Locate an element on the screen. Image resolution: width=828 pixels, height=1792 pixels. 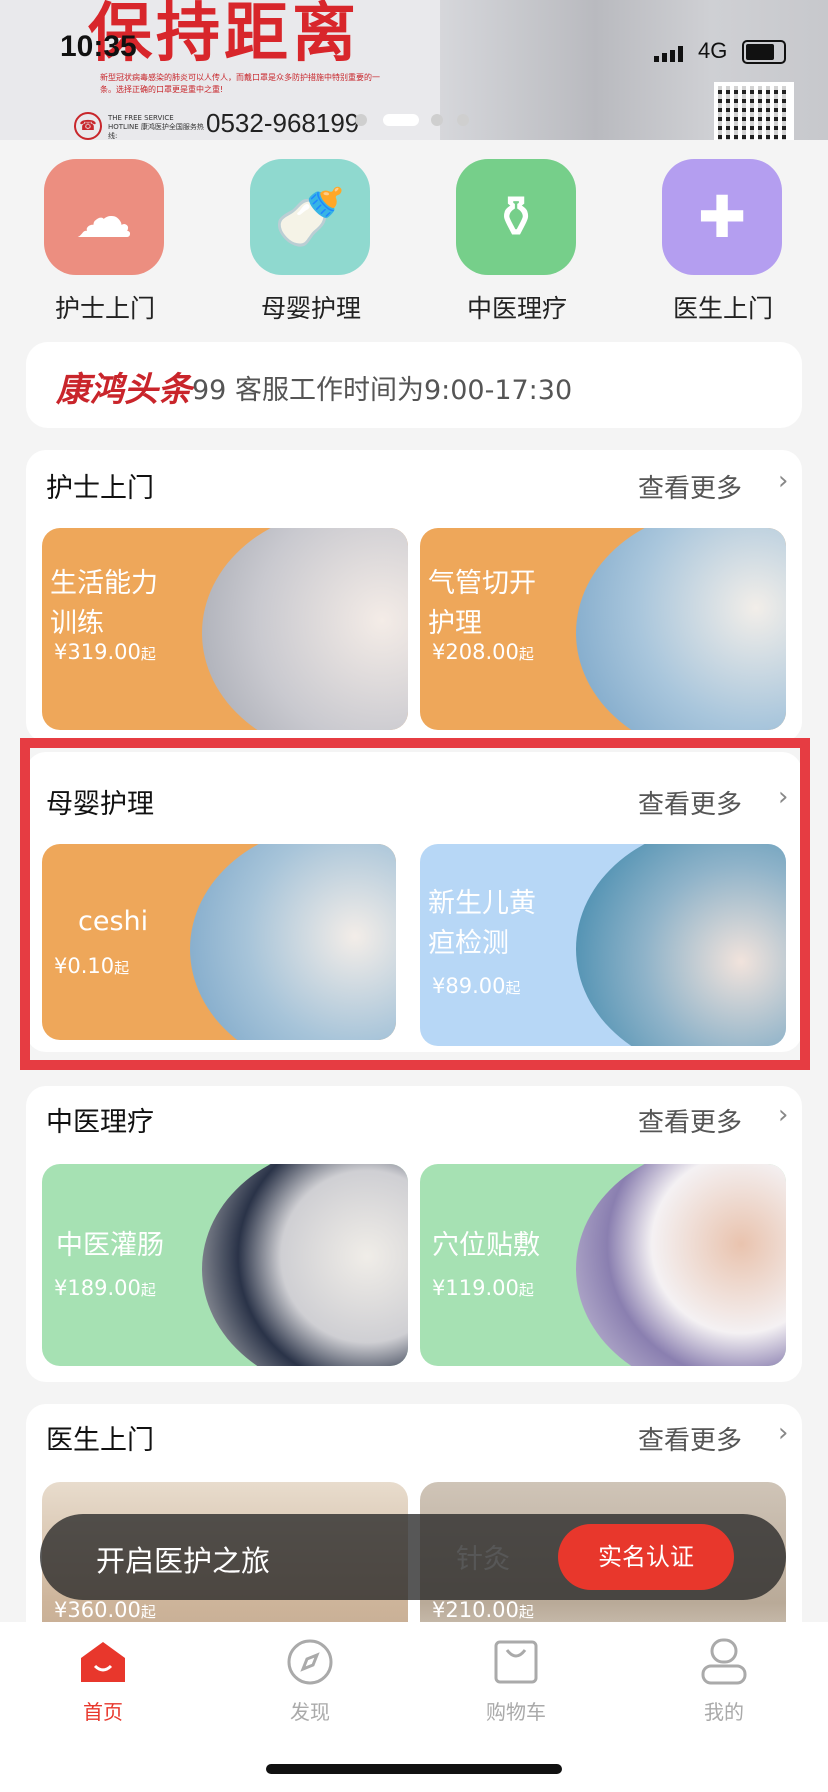
category-doctor-visit: ✚ 医生上门 is located at coordinates (715, 240).